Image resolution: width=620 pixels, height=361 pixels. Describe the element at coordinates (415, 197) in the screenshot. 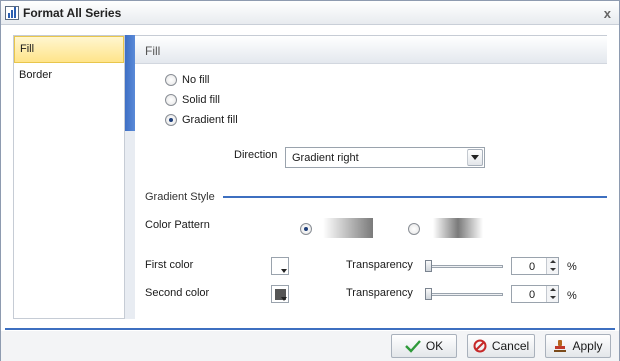

I see `section-divider` at that location.